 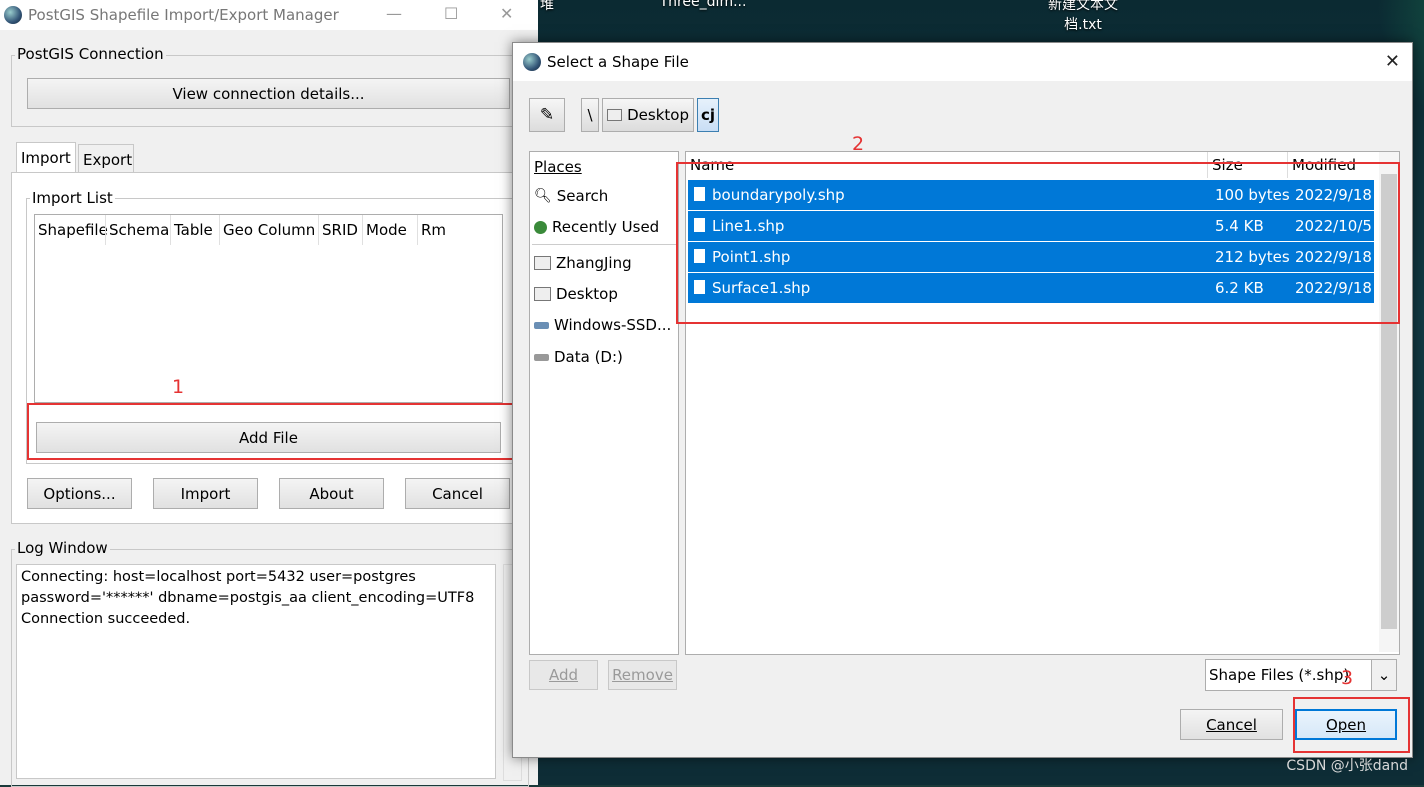 I want to click on path-current-cj-button: cj, so click(x=708, y=115).